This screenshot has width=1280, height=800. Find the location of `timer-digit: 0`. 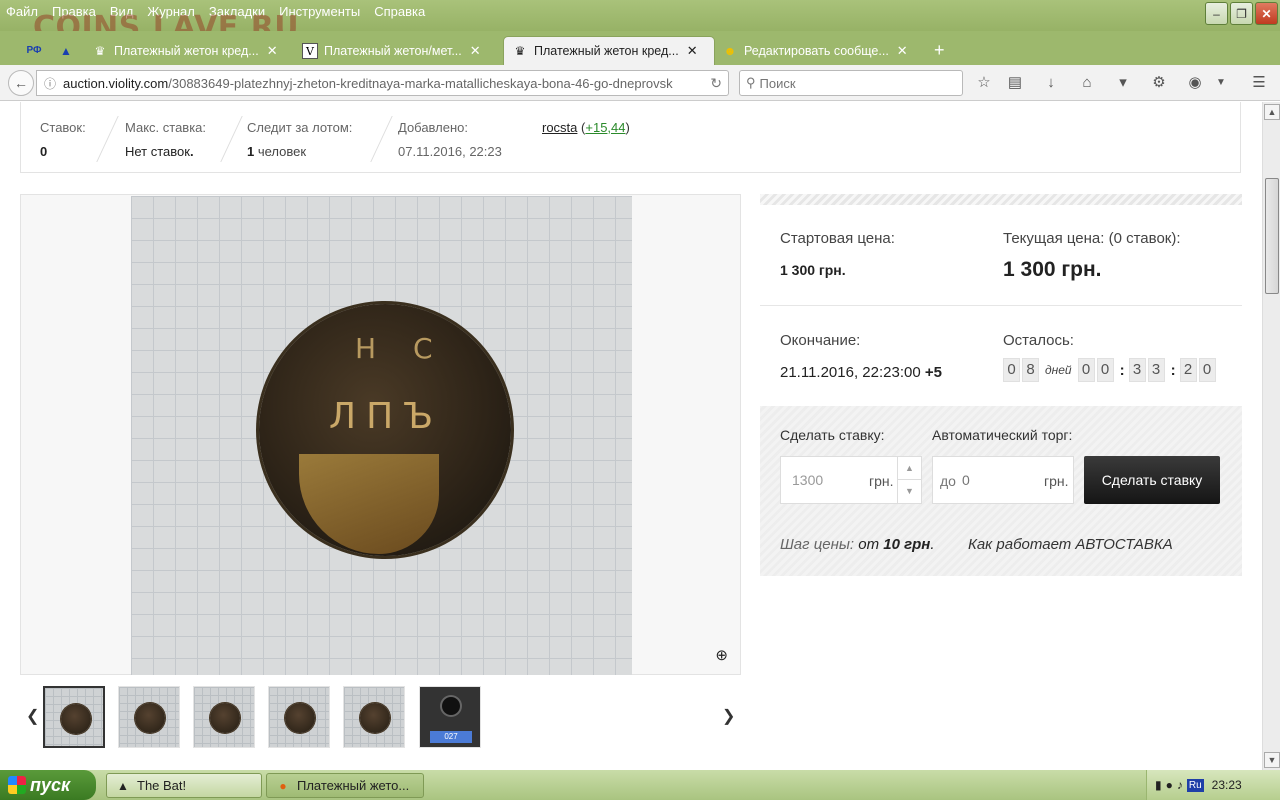

timer-digit: 0 is located at coordinates (1105, 370).